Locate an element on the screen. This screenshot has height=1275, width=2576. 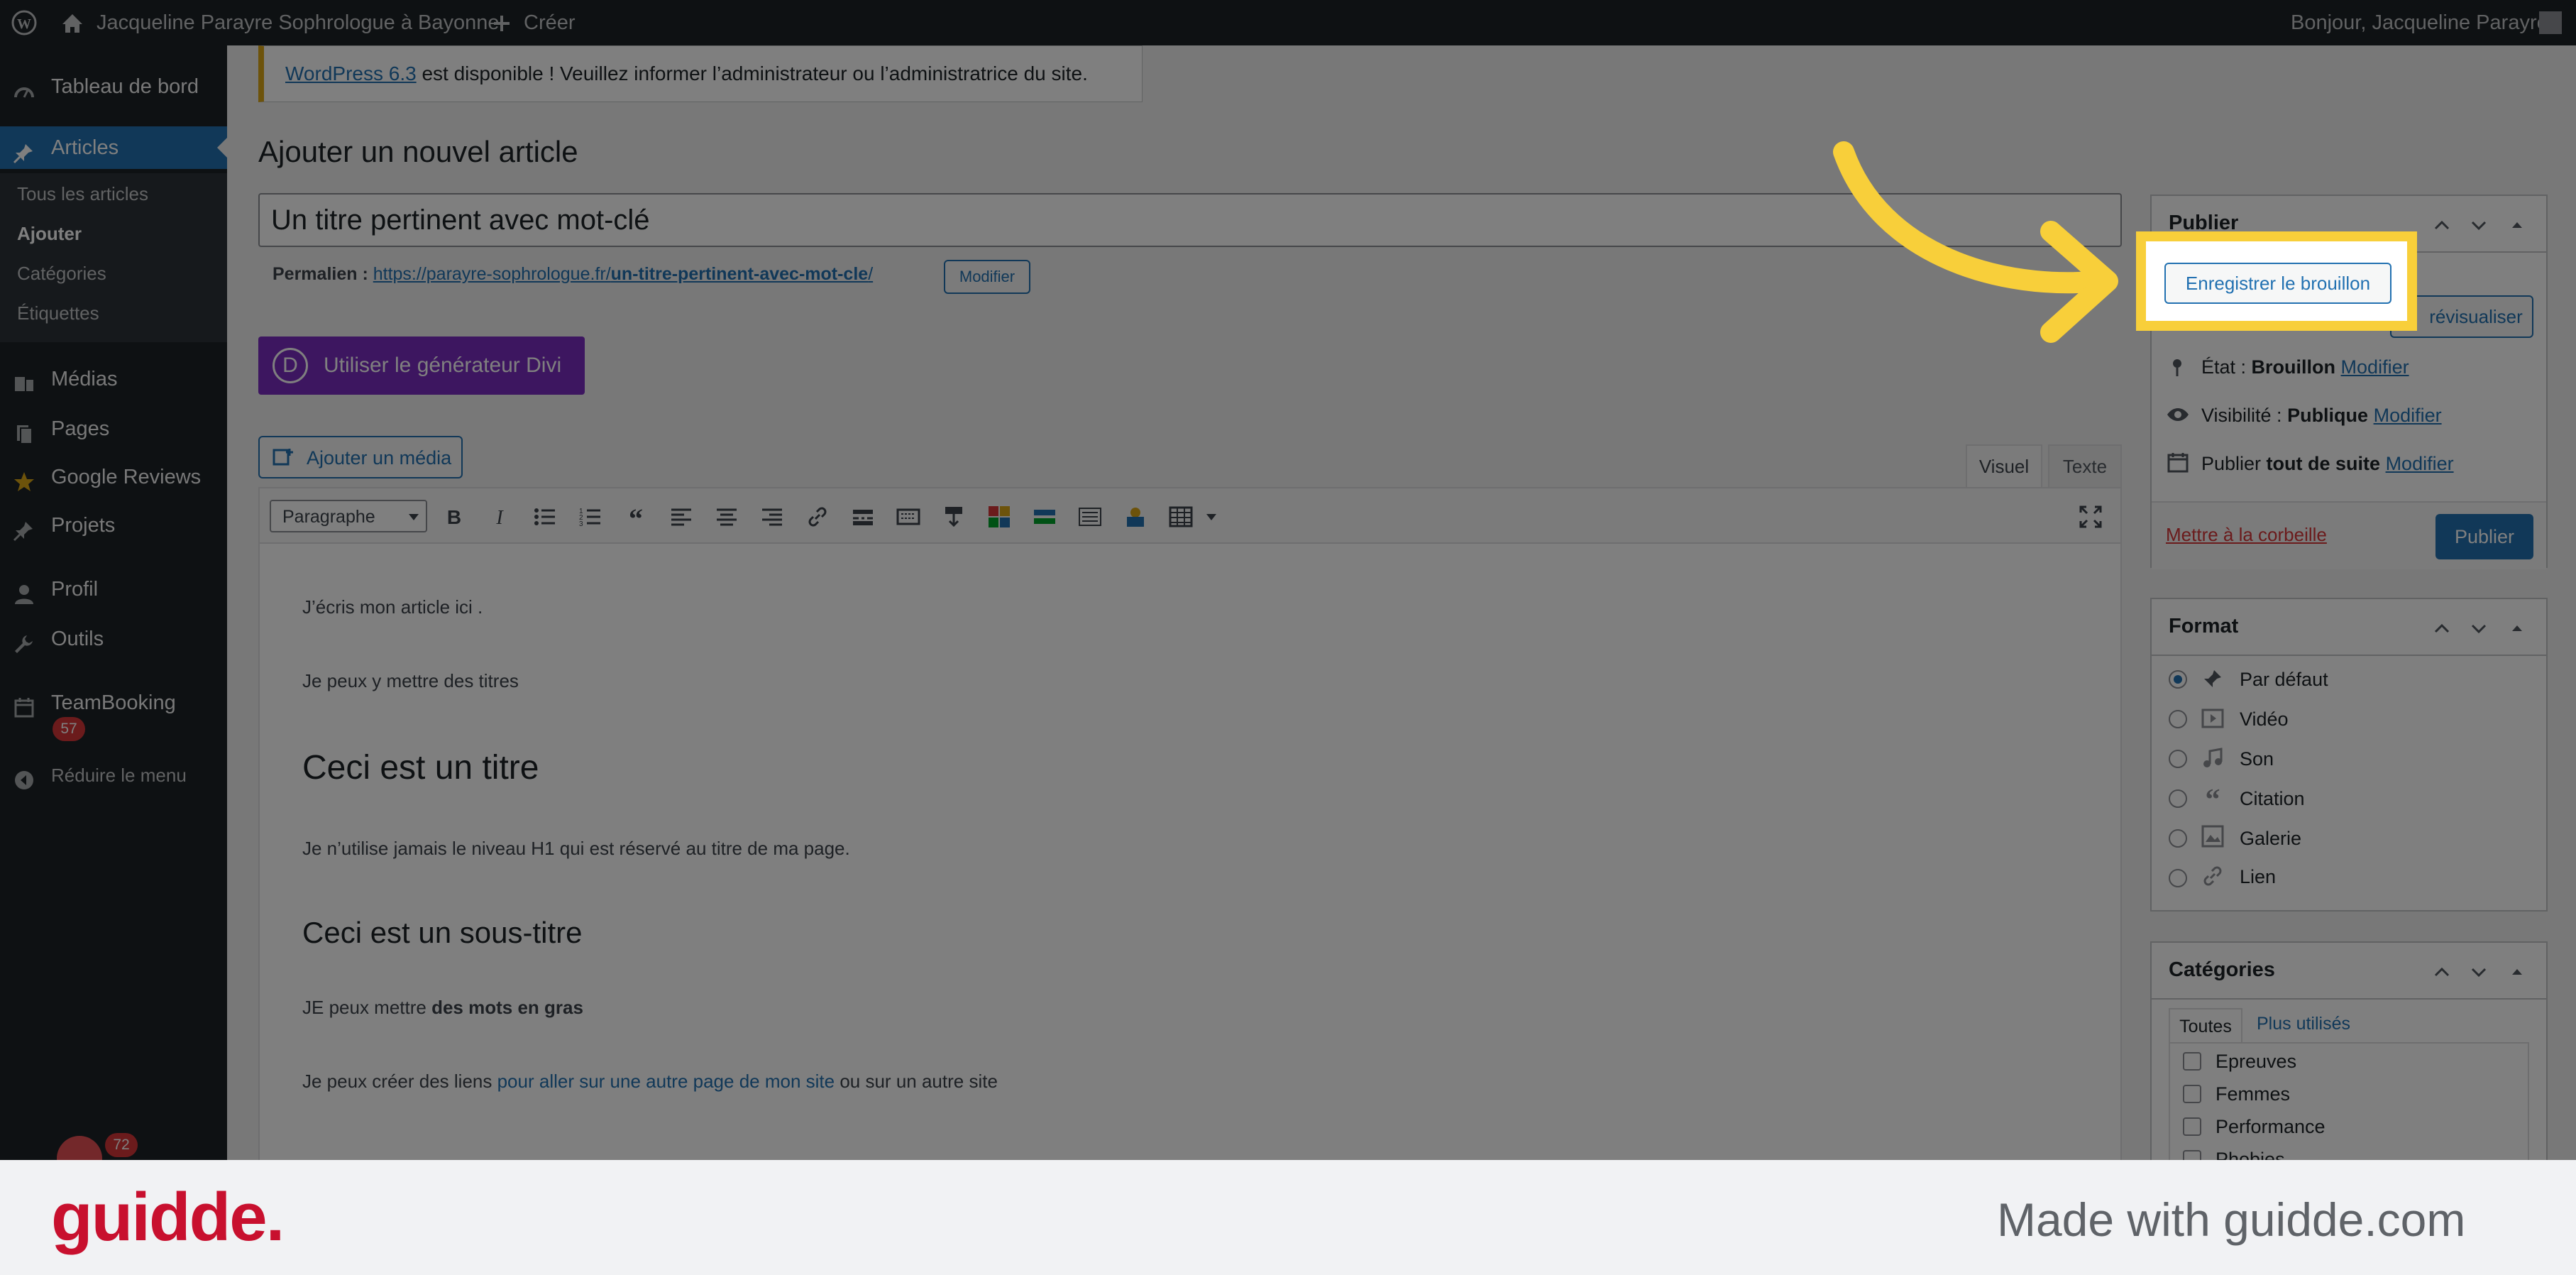
publish-actions: Mettre à la corbeille Publier is located at coordinates (2349, 535).